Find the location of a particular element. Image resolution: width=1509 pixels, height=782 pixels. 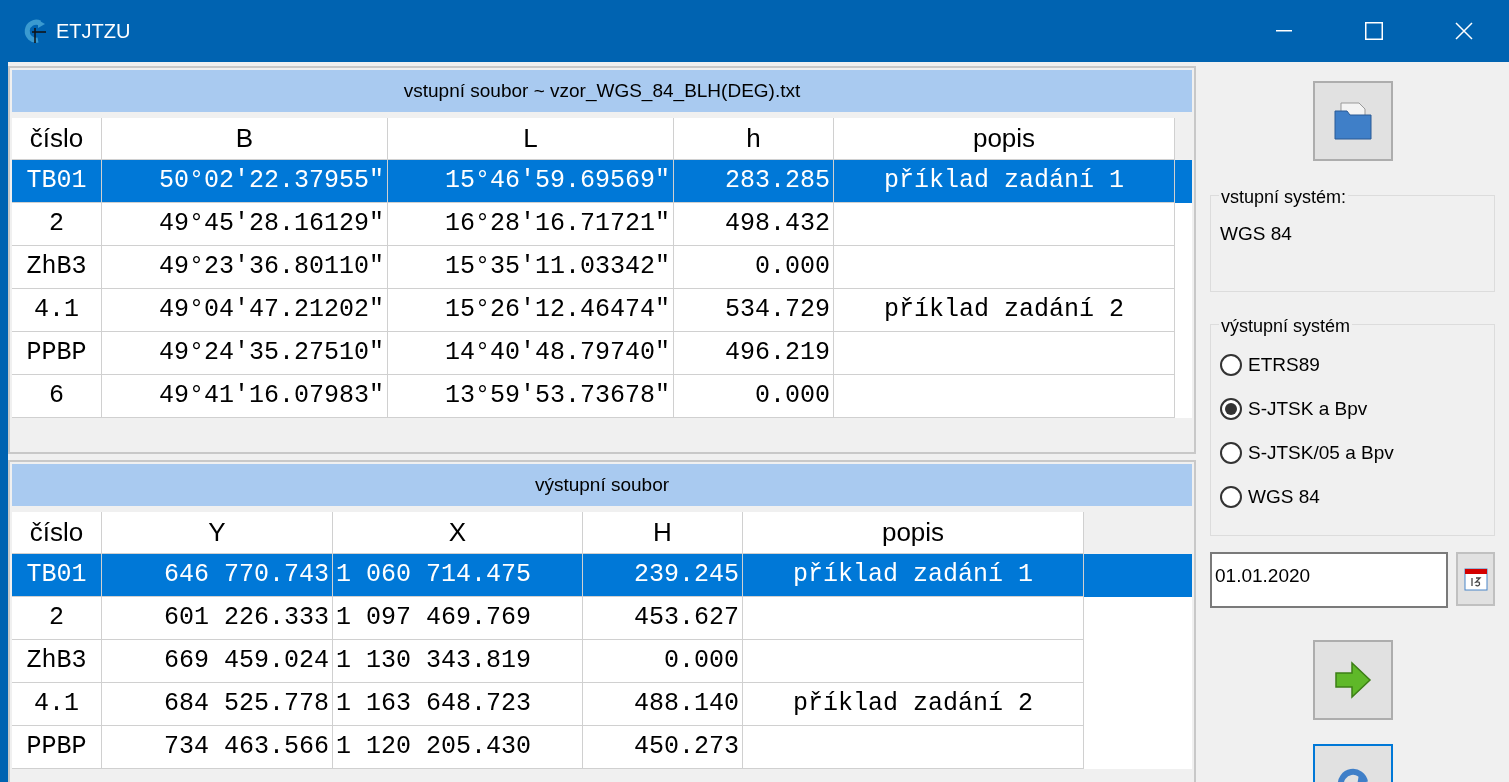

table-cell-text: 283.285 is located at coordinates (777, 181).